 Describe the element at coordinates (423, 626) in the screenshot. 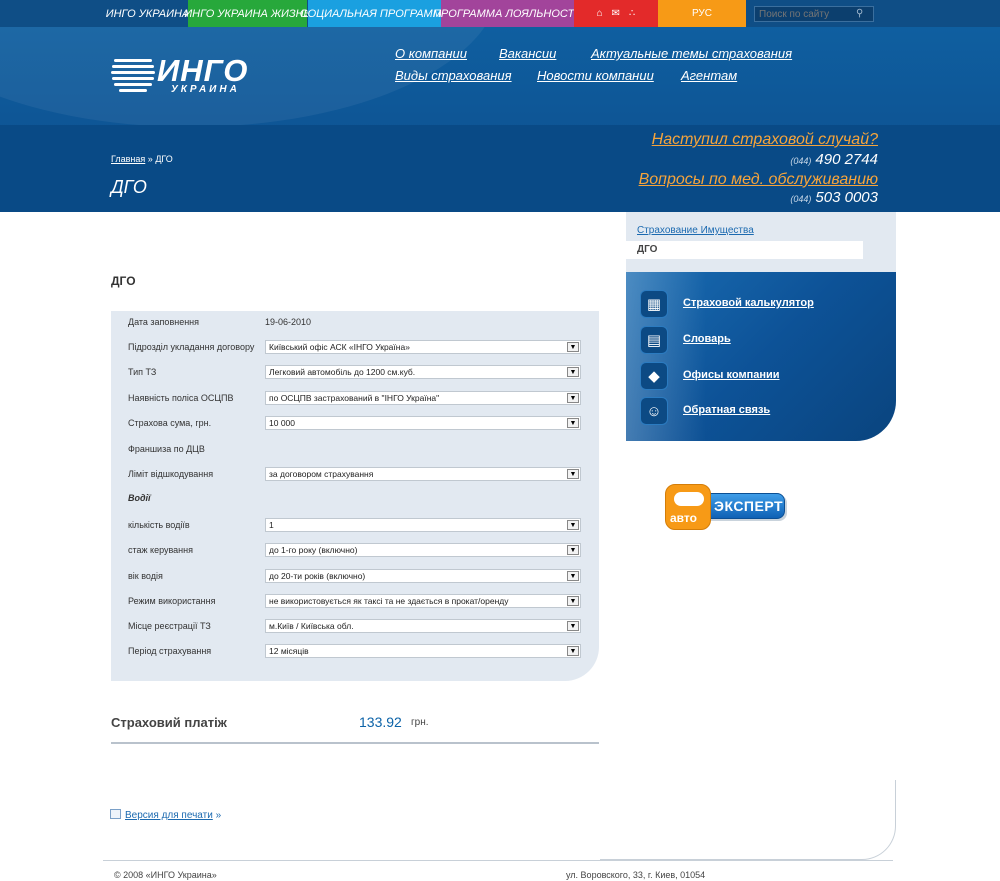

I see `registration-select: м.Київ / Київська обл. ▼` at that location.